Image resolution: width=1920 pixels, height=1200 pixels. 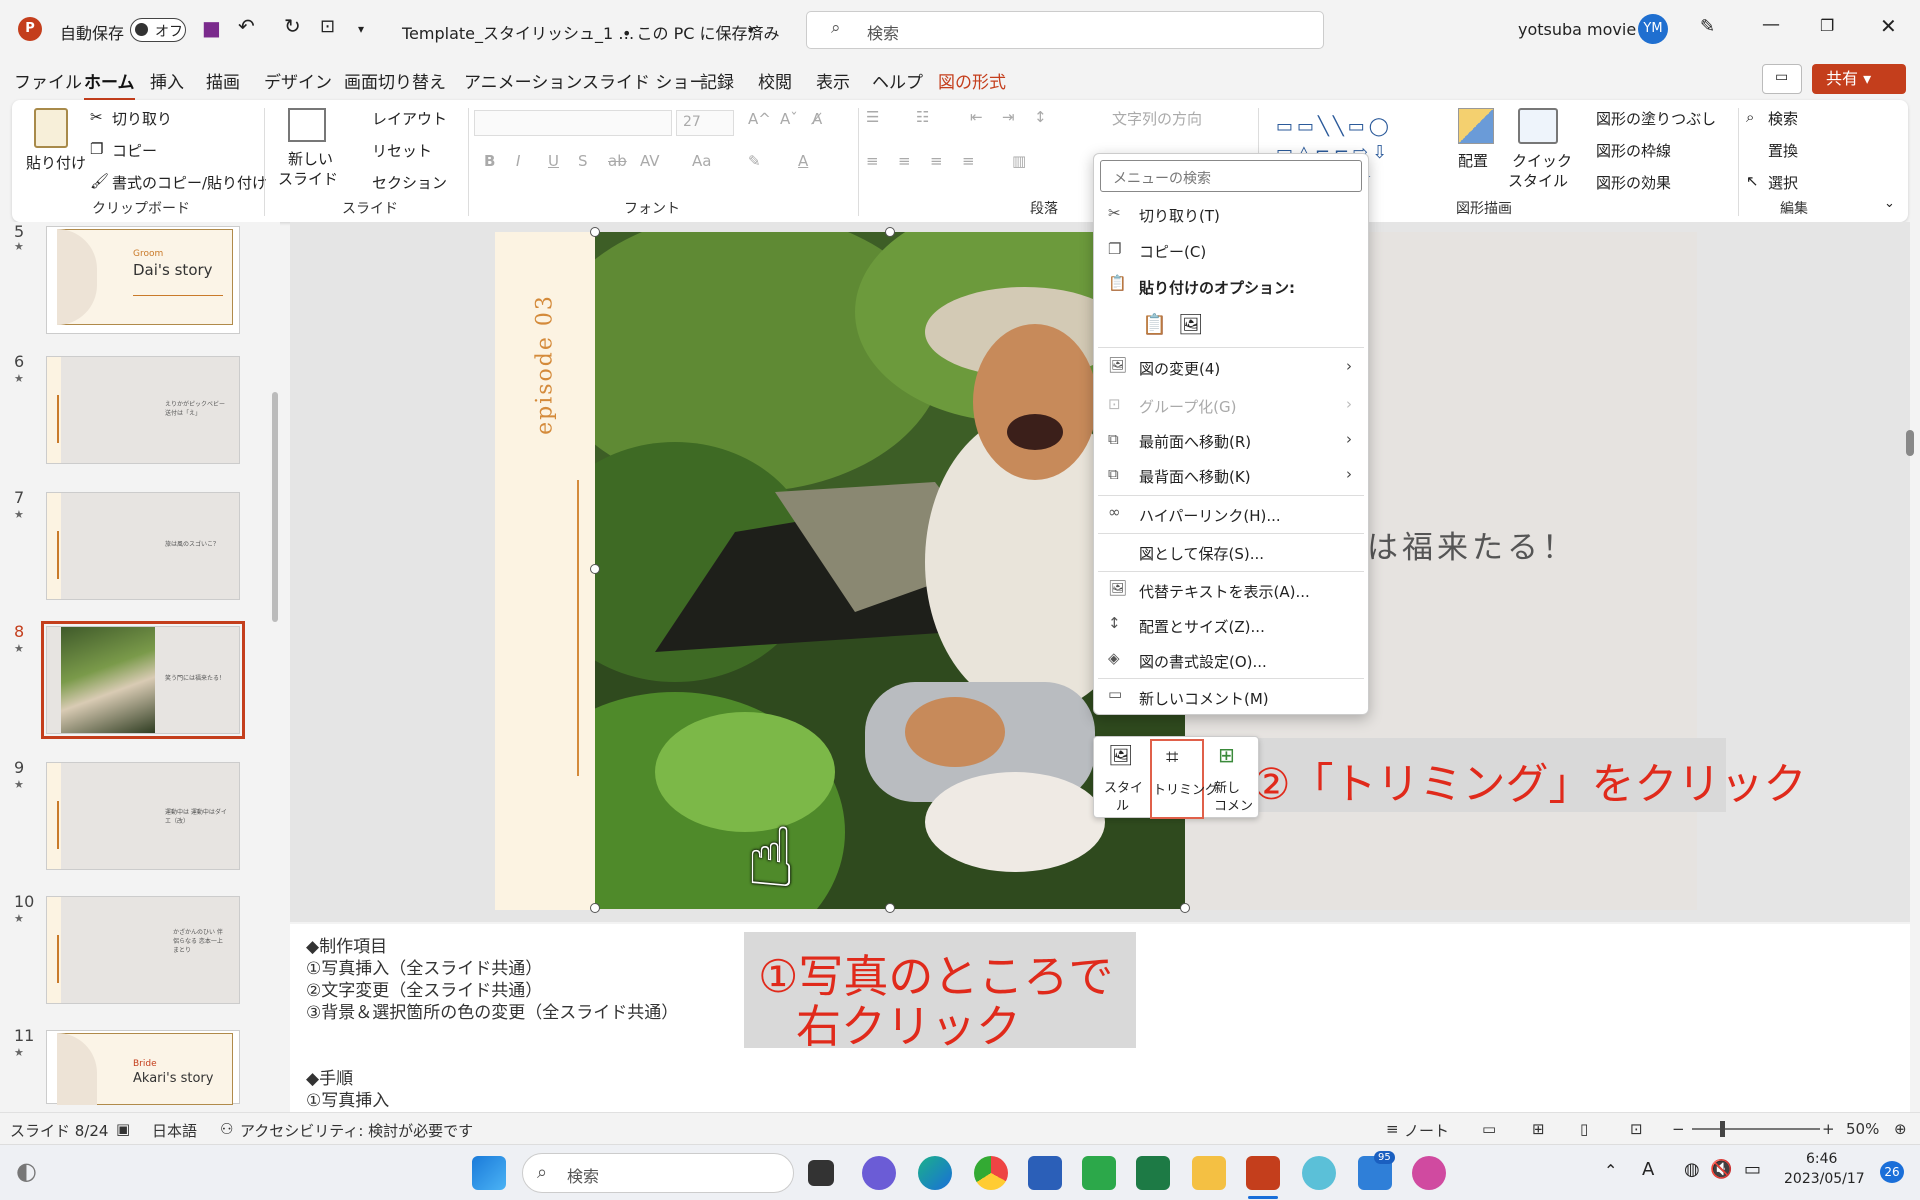 What do you see at coordinates (1610, 1170) in the screenshot?
I see `tray-chevron-icon: ⌃` at bounding box center [1610, 1170].